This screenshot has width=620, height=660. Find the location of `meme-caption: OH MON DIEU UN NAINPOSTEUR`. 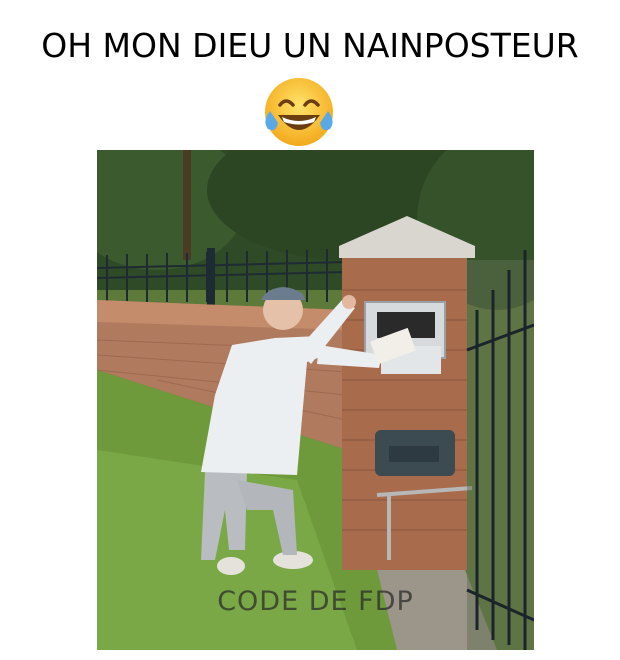

meme-caption: OH MON DIEU UN NAINPOSTEUR is located at coordinates (310, 45).